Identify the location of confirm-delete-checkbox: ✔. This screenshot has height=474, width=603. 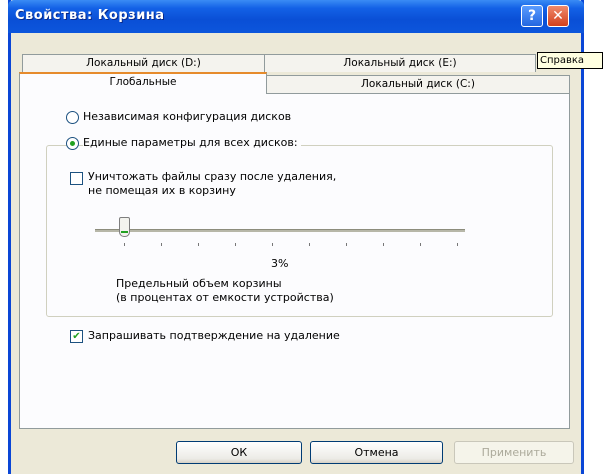
(76, 336).